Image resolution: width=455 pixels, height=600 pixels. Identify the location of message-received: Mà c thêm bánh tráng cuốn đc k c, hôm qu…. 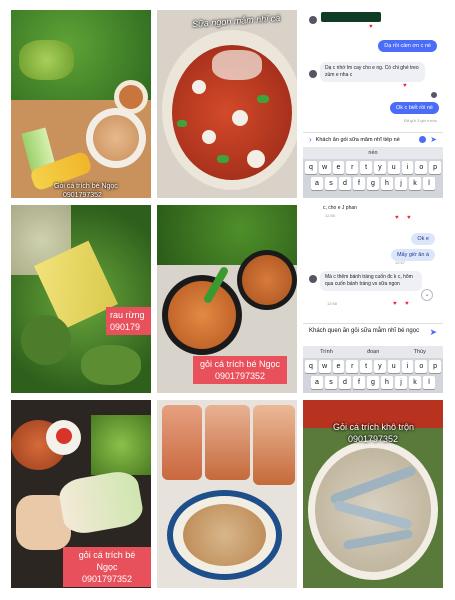
(371, 281).